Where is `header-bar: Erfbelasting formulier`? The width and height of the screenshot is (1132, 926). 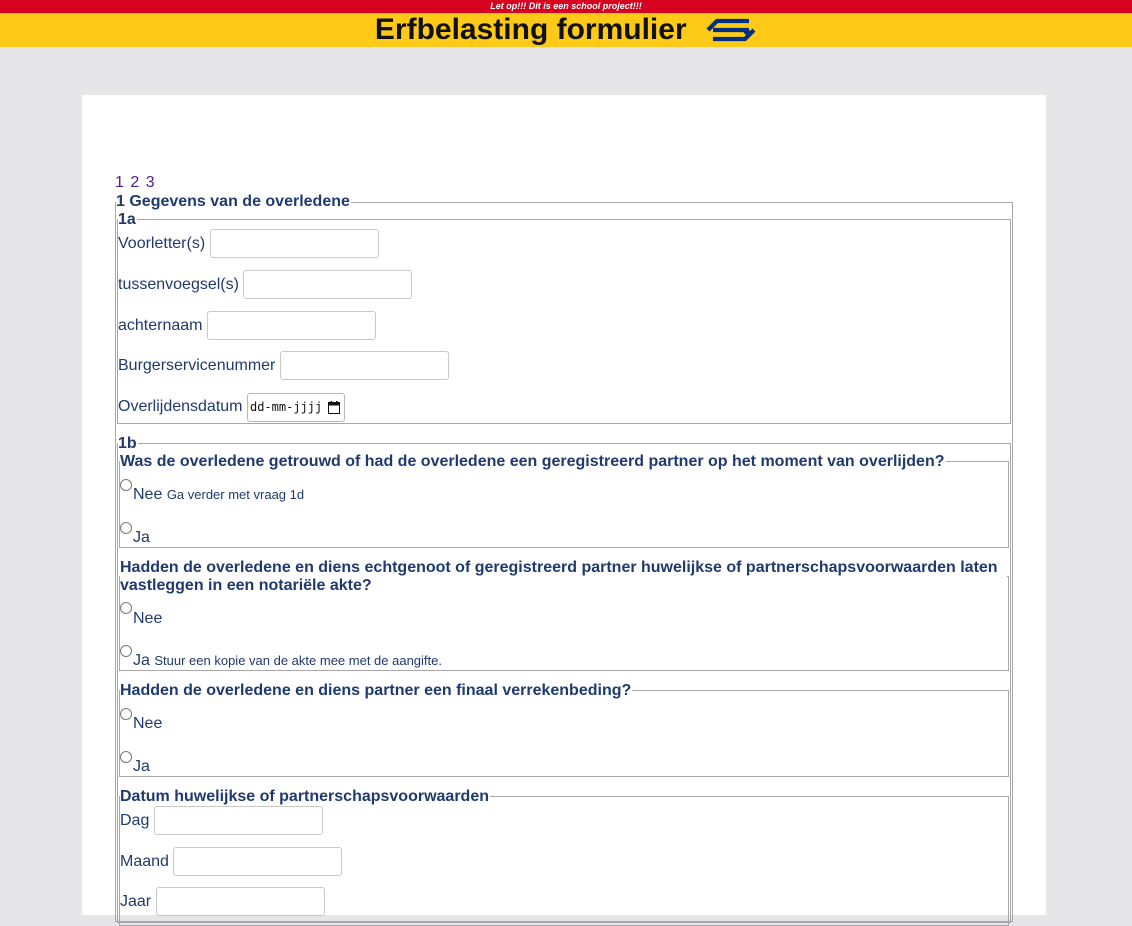
header-bar: Erfbelasting formulier is located at coordinates (566, 30).